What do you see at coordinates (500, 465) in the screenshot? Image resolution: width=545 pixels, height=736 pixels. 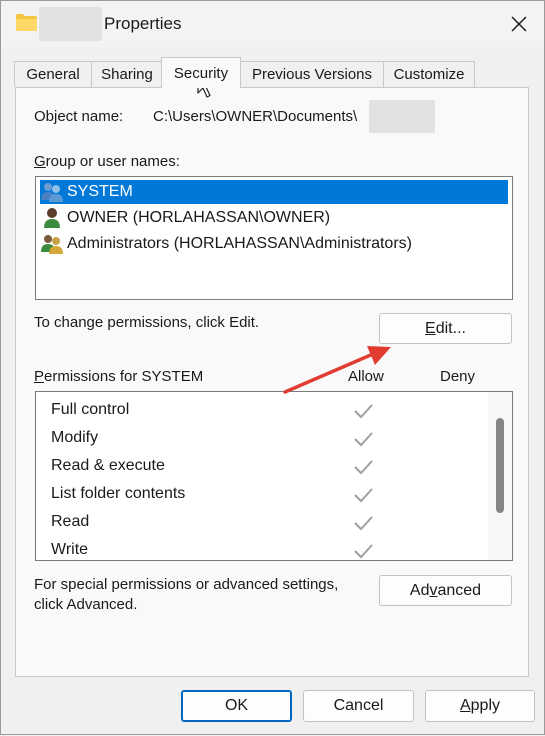 I see `scrollbar-thumb` at bounding box center [500, 465].